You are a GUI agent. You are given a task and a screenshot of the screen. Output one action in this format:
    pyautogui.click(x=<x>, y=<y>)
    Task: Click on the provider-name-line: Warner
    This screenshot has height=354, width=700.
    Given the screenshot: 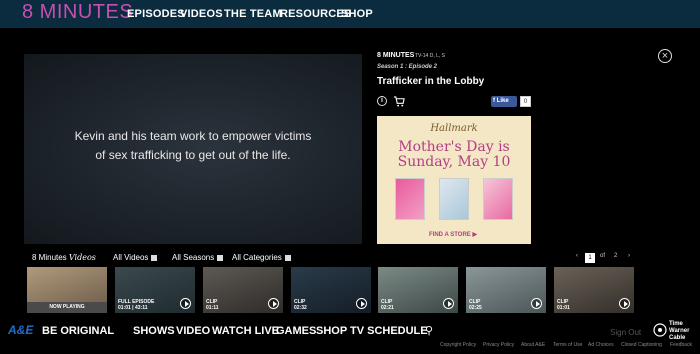 What is the action you would take?
    pyautogui.click(x=679, y=331)
    